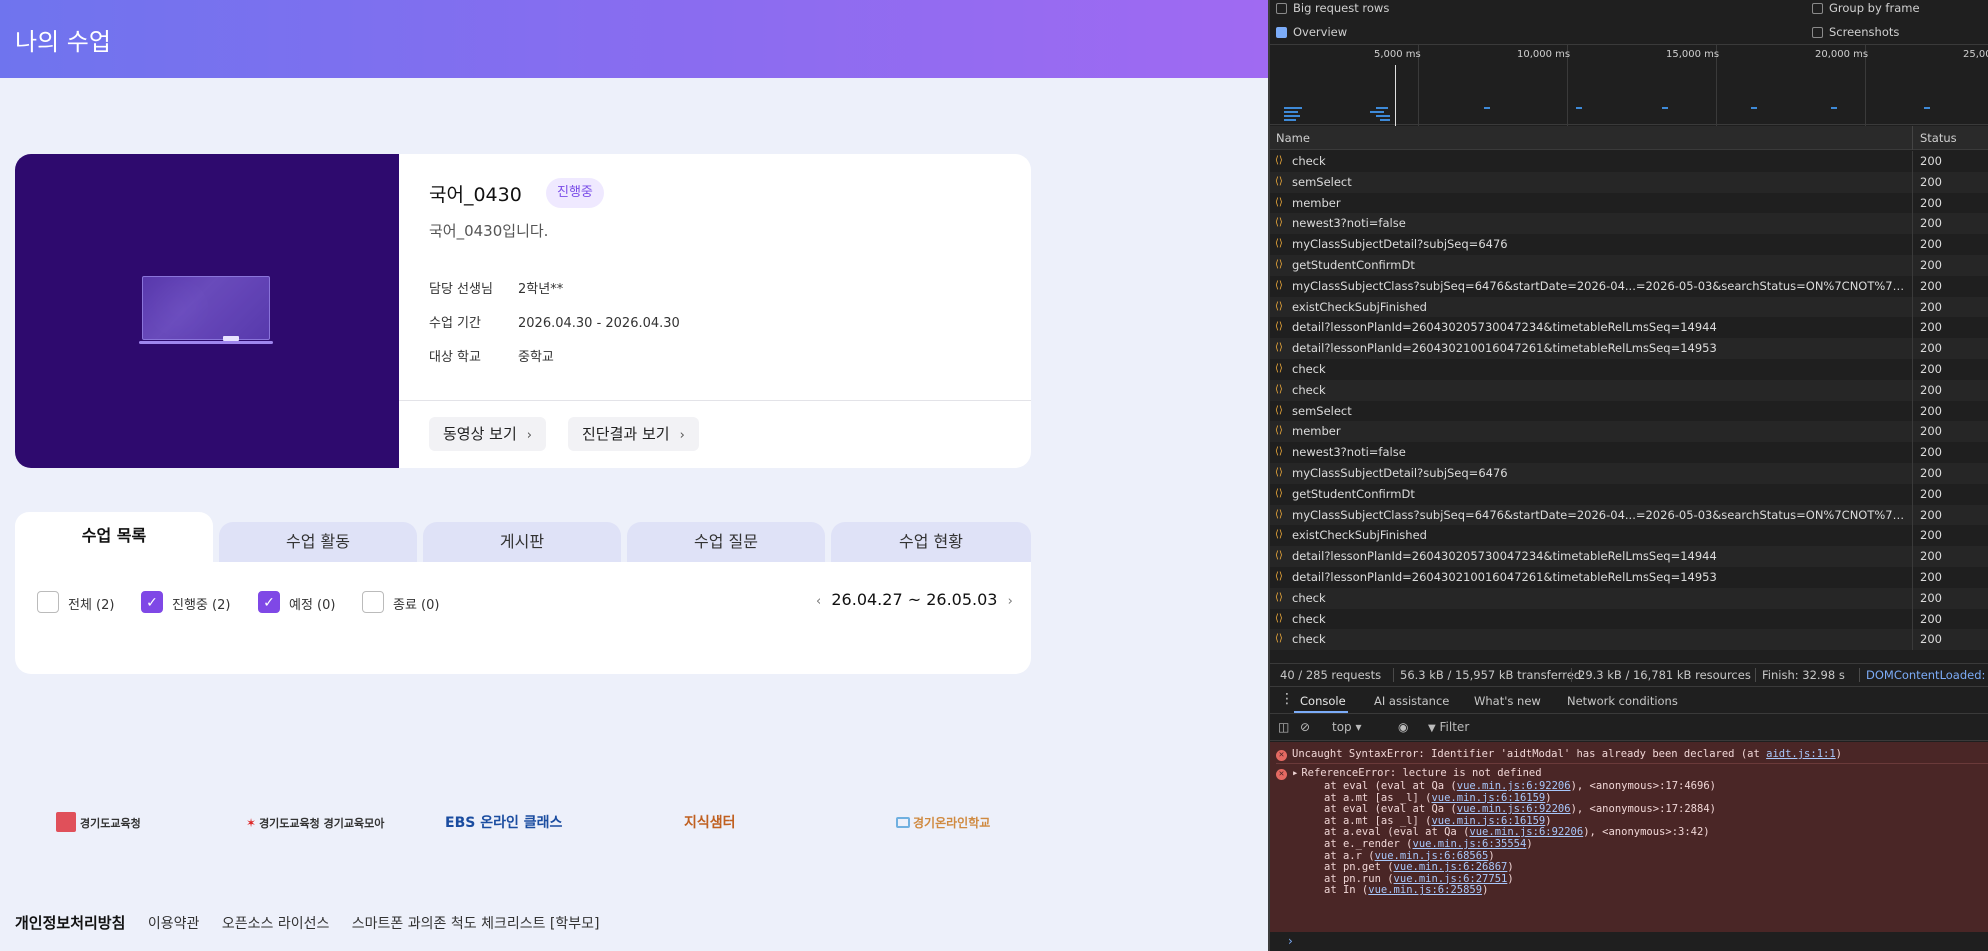 The width and height of the screenshot is (1988, 951). What do you see at coordinates (1311, 32) in the screenshot?
I see `overview-option: Overview` at bounding box center [1311, 32].